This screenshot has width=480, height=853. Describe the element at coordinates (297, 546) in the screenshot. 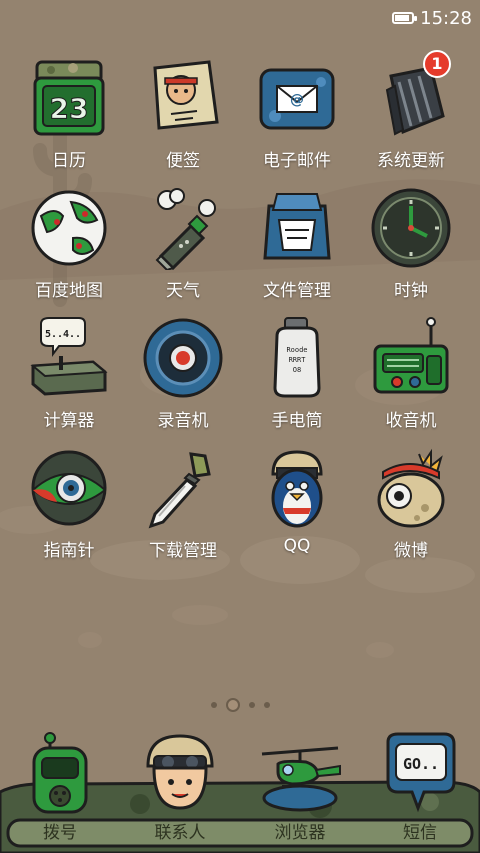

I see `app-label: QQ` at that location.